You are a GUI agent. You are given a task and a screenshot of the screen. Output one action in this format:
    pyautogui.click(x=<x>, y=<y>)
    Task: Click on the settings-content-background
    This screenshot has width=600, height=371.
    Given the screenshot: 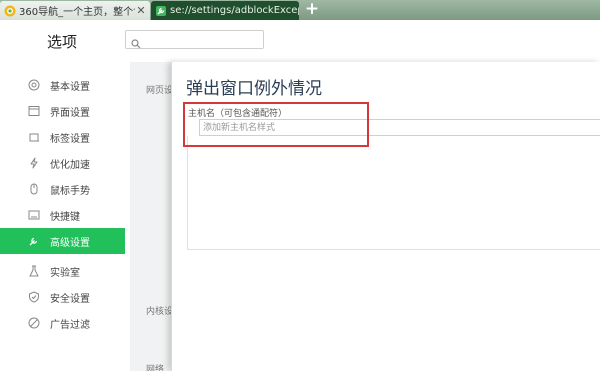 What is the action you would take?
    pyautogui.click(x=150, y=216)
    